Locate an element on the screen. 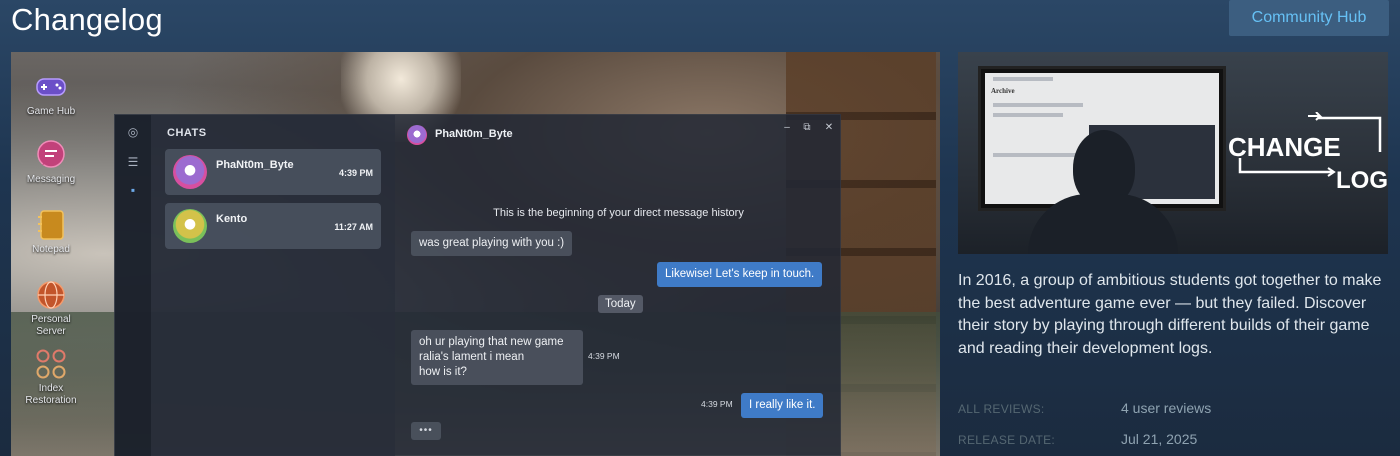  changelog-logo: CHANGE LOG is located at coordinates (1308, 153).